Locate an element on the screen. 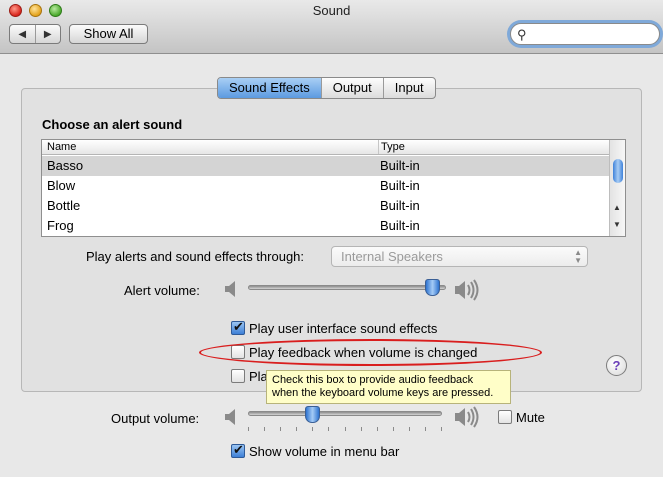  table-row: Blow Built-in is located at coordinates (325, 186).